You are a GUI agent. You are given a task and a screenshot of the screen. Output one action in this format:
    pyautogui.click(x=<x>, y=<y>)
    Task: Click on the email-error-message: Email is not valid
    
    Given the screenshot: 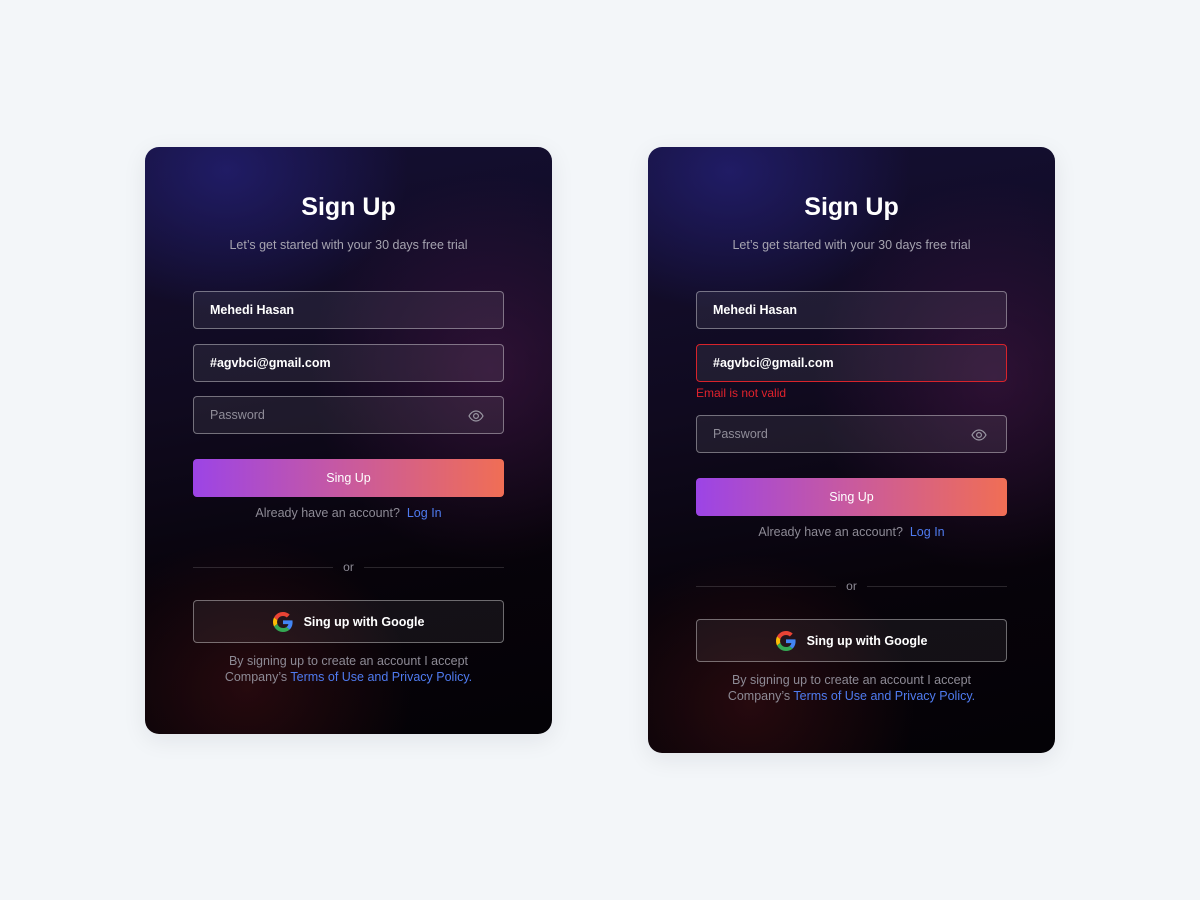 What is the action you would take?
    pyautogui.click(x=741, y=393)
    